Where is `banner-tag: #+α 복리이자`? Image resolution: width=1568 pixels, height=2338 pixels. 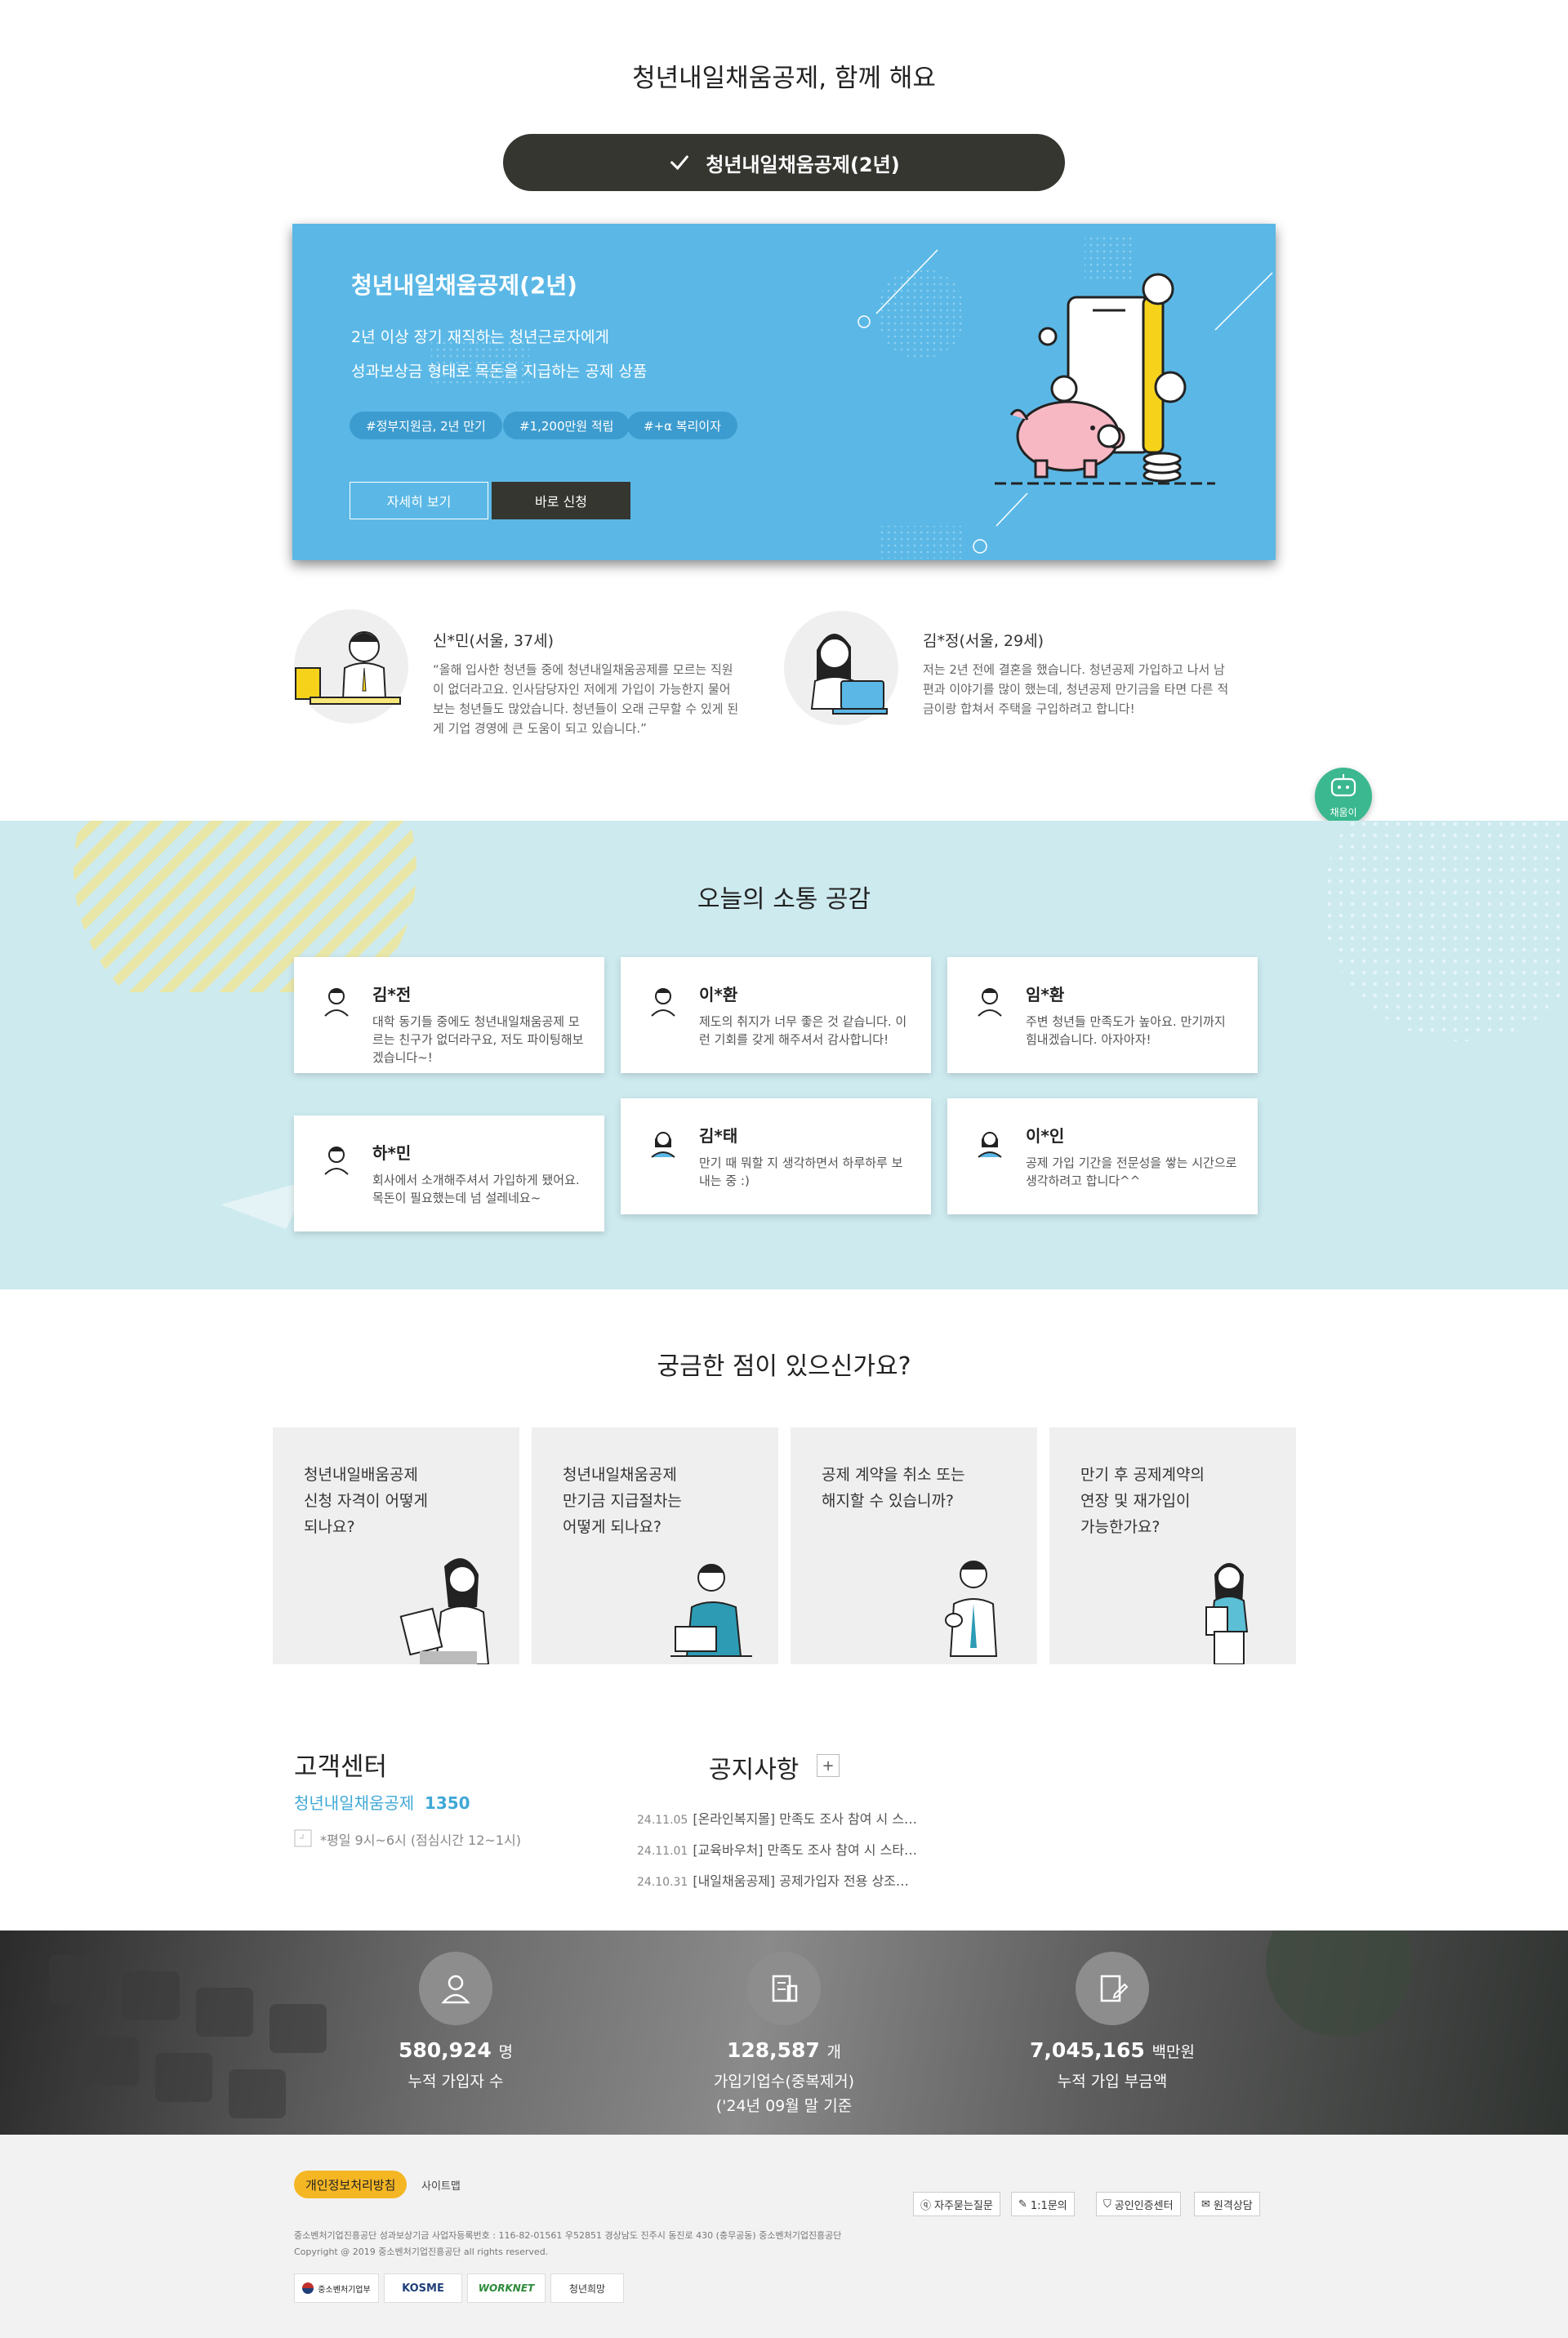
banner-tag: #+α 복리이자 is located at coordinates (682, 425).